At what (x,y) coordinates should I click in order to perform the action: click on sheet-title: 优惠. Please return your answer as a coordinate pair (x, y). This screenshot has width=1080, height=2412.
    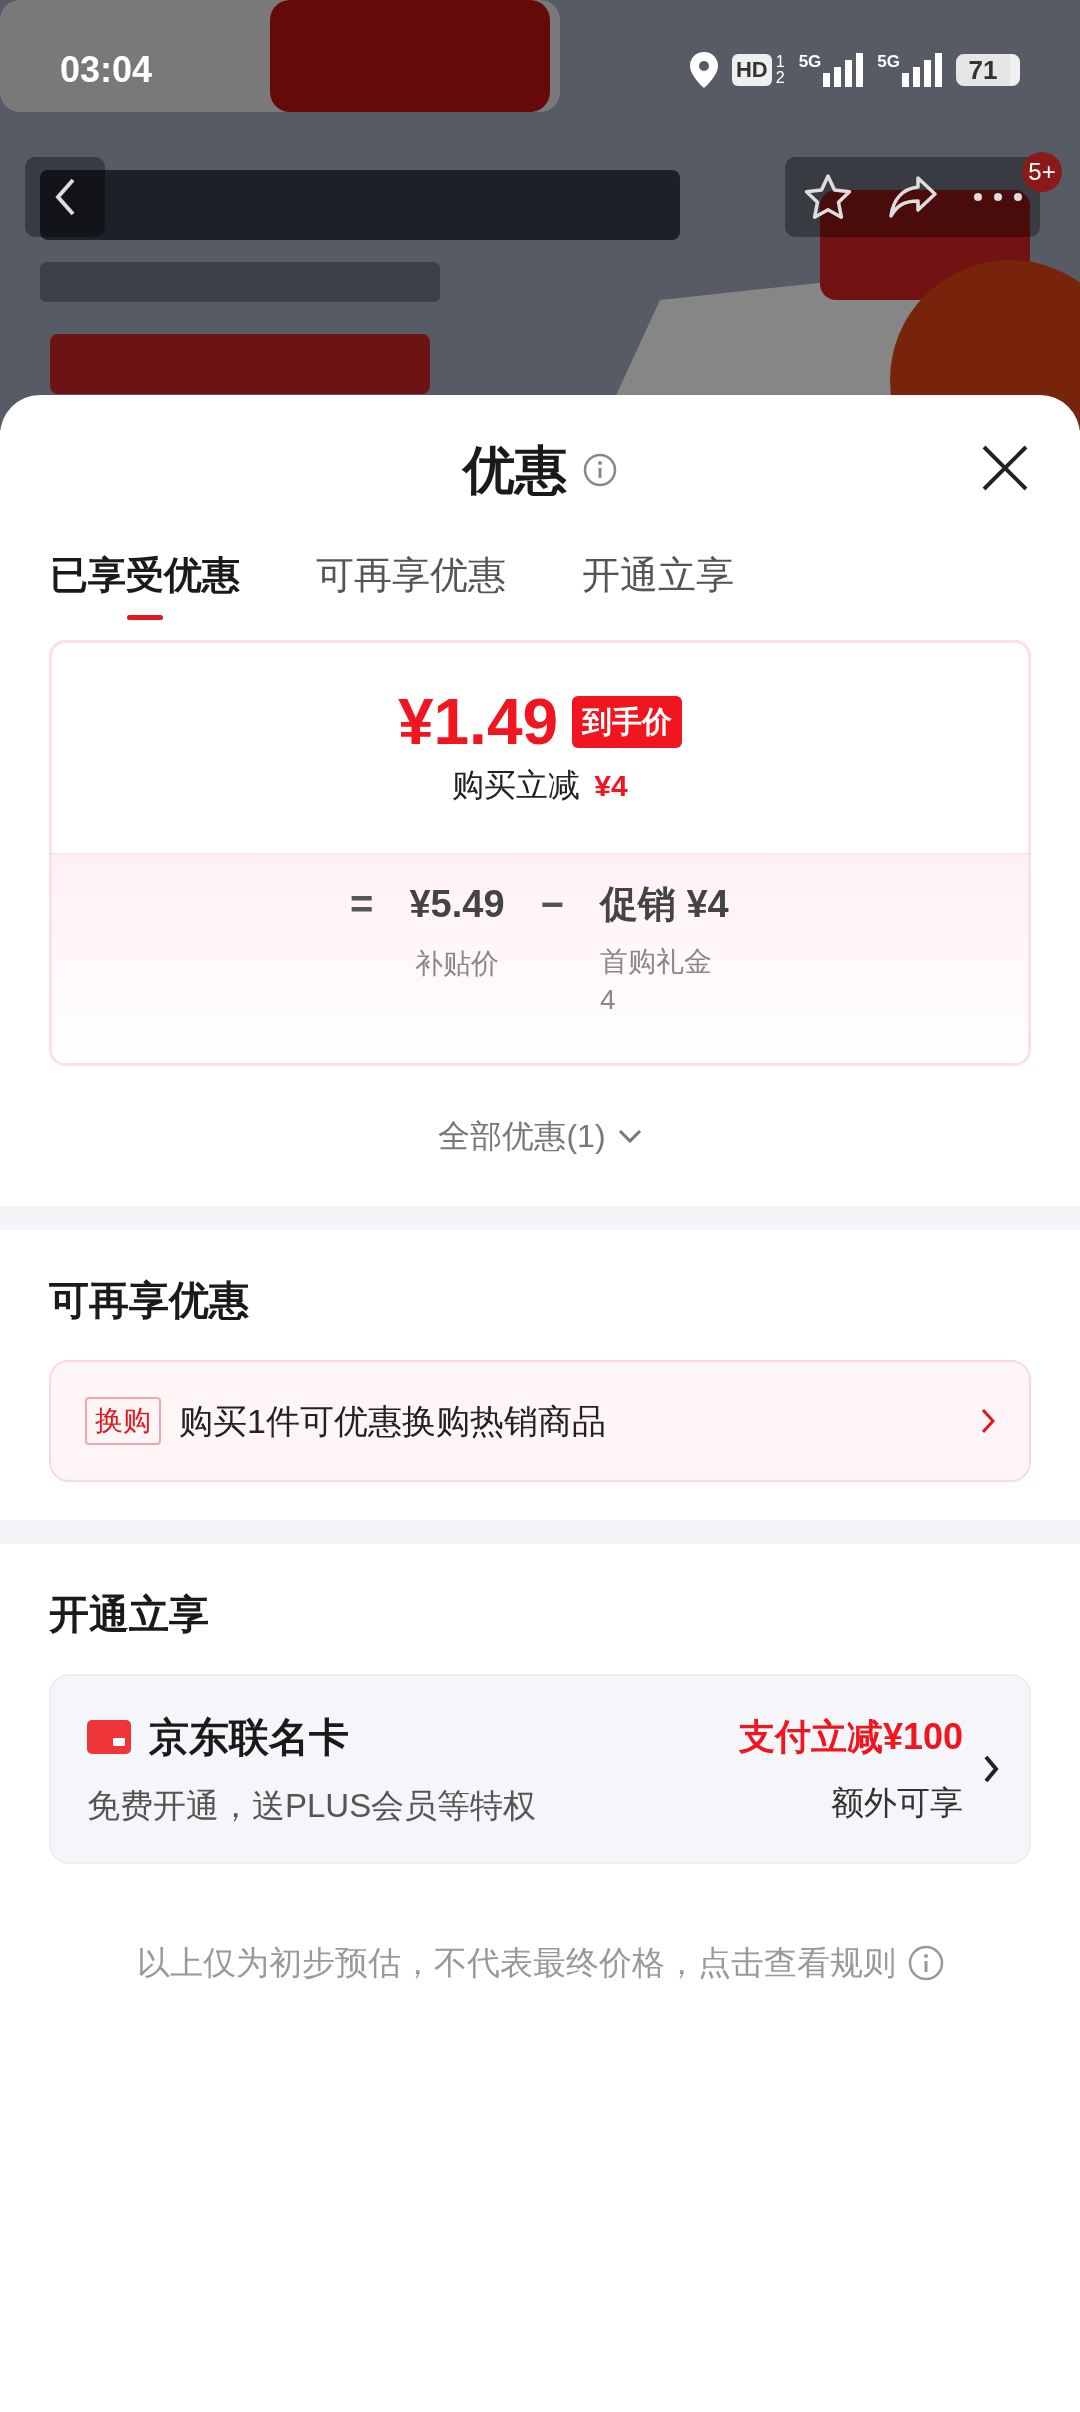
    Looking at the image, I should click on (515, 470).